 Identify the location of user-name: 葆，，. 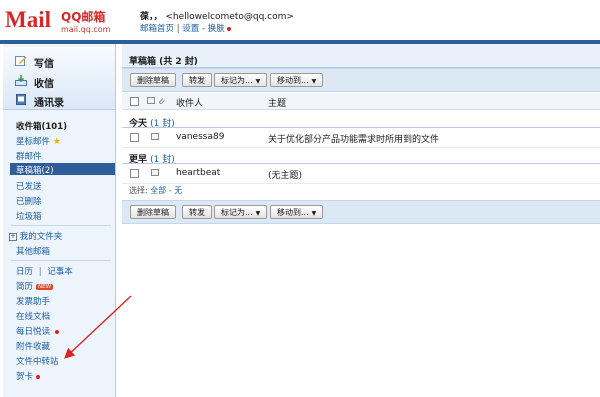
(151, 17).